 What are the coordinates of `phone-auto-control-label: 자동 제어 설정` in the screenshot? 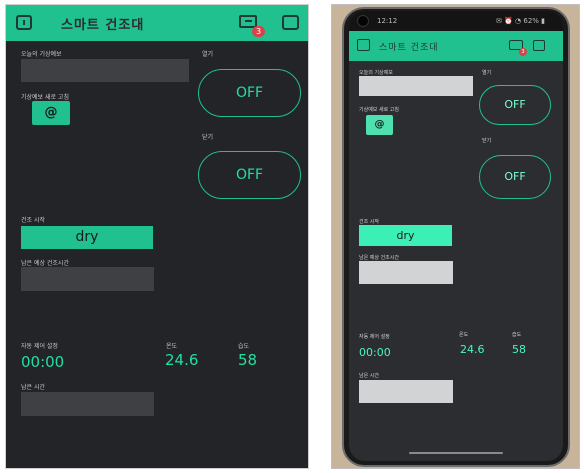 It's located at (374, 337).